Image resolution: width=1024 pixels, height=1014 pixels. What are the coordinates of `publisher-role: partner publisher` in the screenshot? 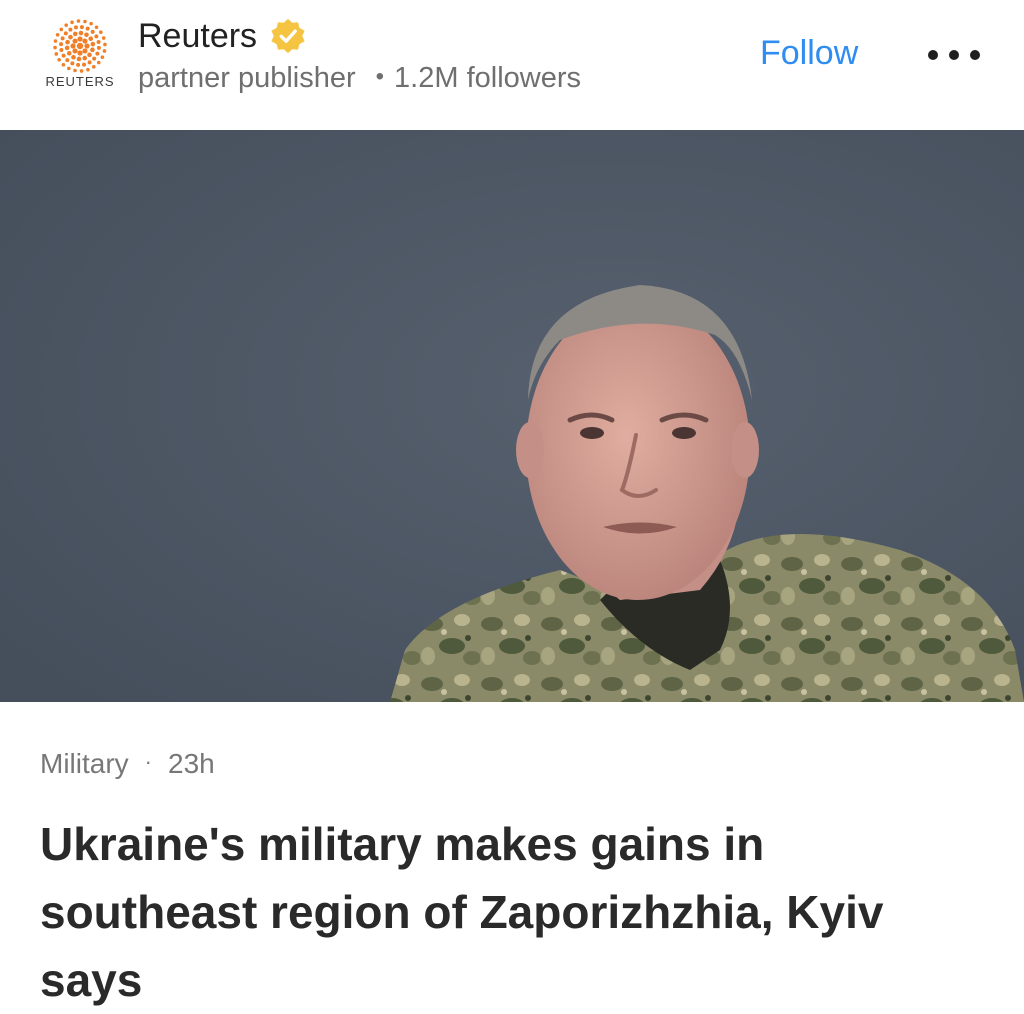 It's located at (247, 78).